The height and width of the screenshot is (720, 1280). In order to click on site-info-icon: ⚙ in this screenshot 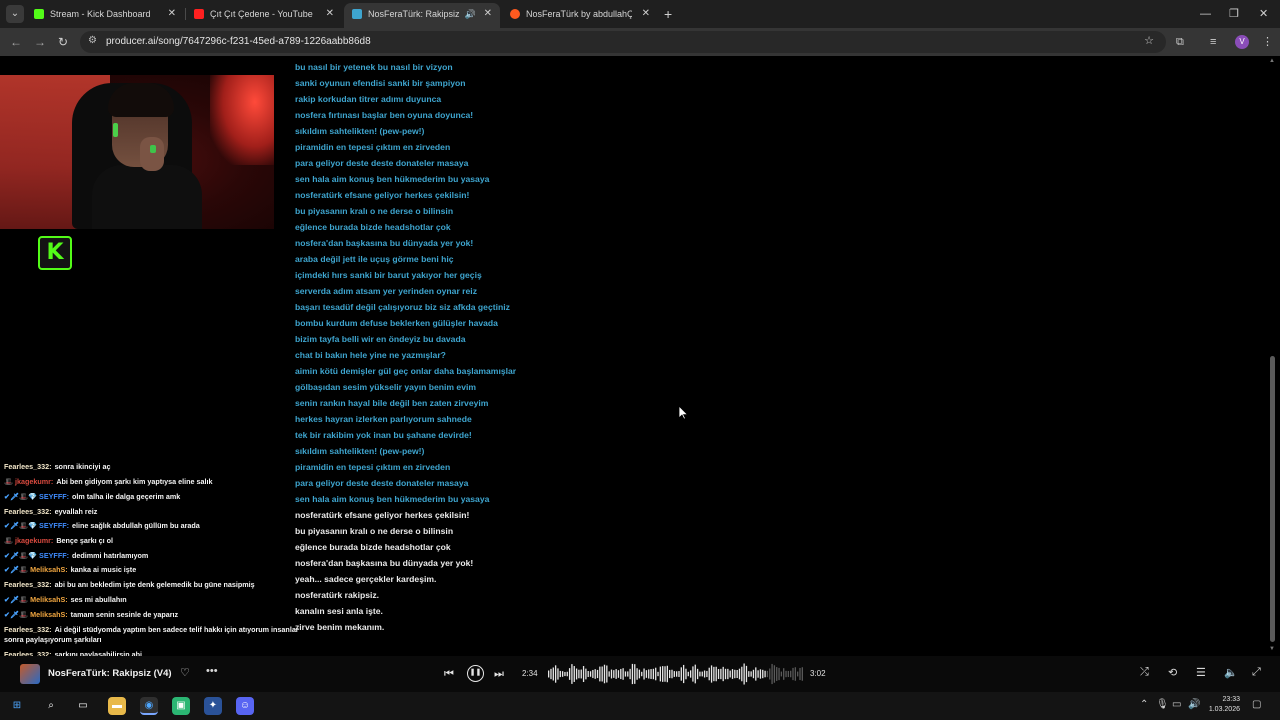, I will do `click(92, 40)`.